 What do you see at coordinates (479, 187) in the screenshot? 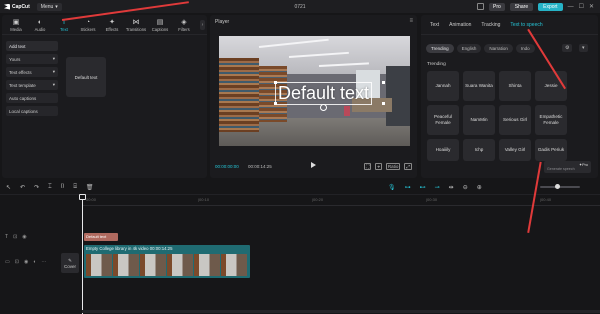
I see `zoom-in-icon: ⊕` at bounding box center [479, 187].